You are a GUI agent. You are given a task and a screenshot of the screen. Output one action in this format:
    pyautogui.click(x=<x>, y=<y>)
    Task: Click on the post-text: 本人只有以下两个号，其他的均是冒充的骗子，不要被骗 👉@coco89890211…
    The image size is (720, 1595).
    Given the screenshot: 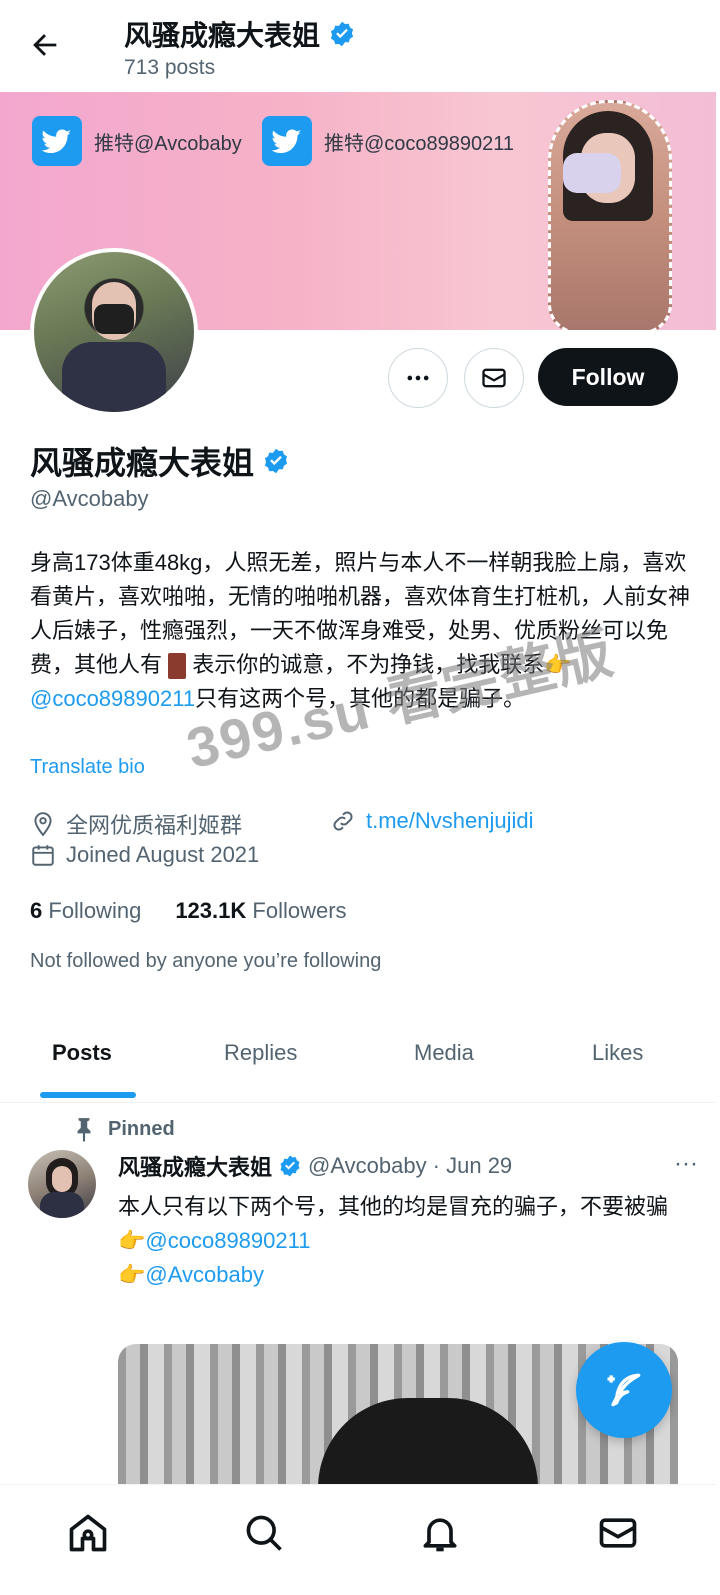 What is the action you would take?
    pyautogui.click(x=393, y=1240)
    